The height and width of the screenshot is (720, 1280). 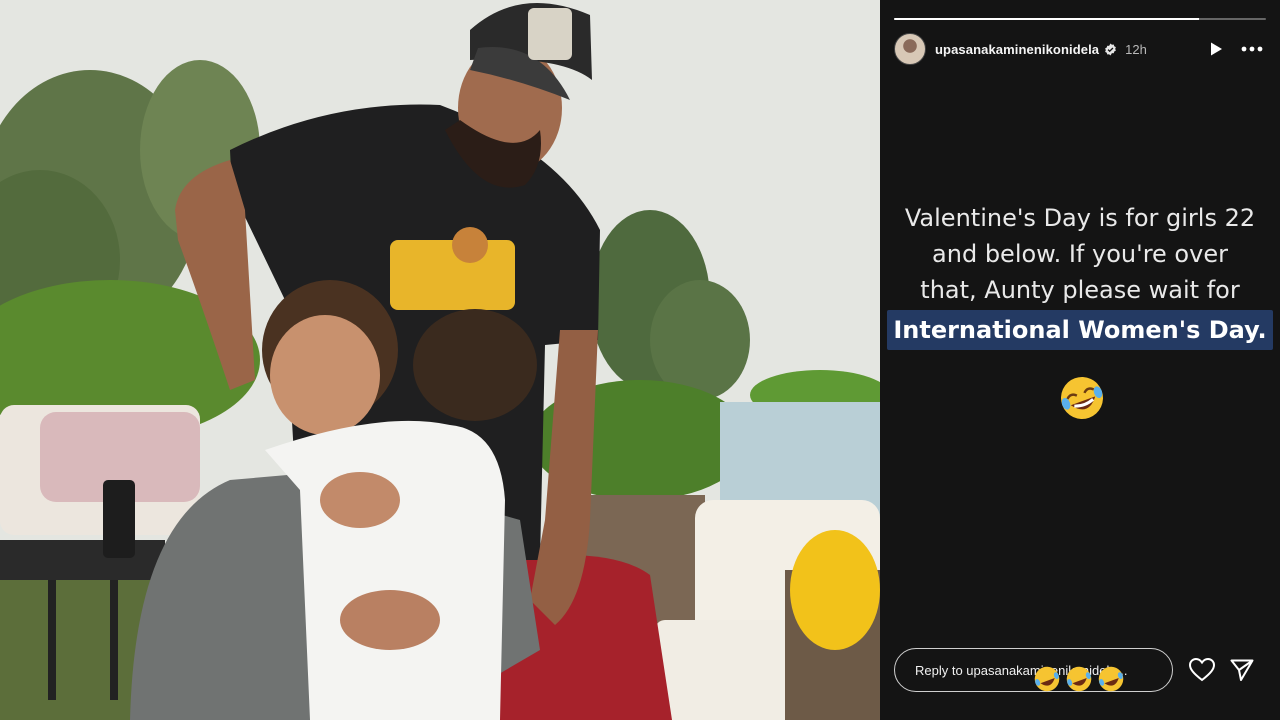 I want to click on avatar, so click(x=910, y=49).